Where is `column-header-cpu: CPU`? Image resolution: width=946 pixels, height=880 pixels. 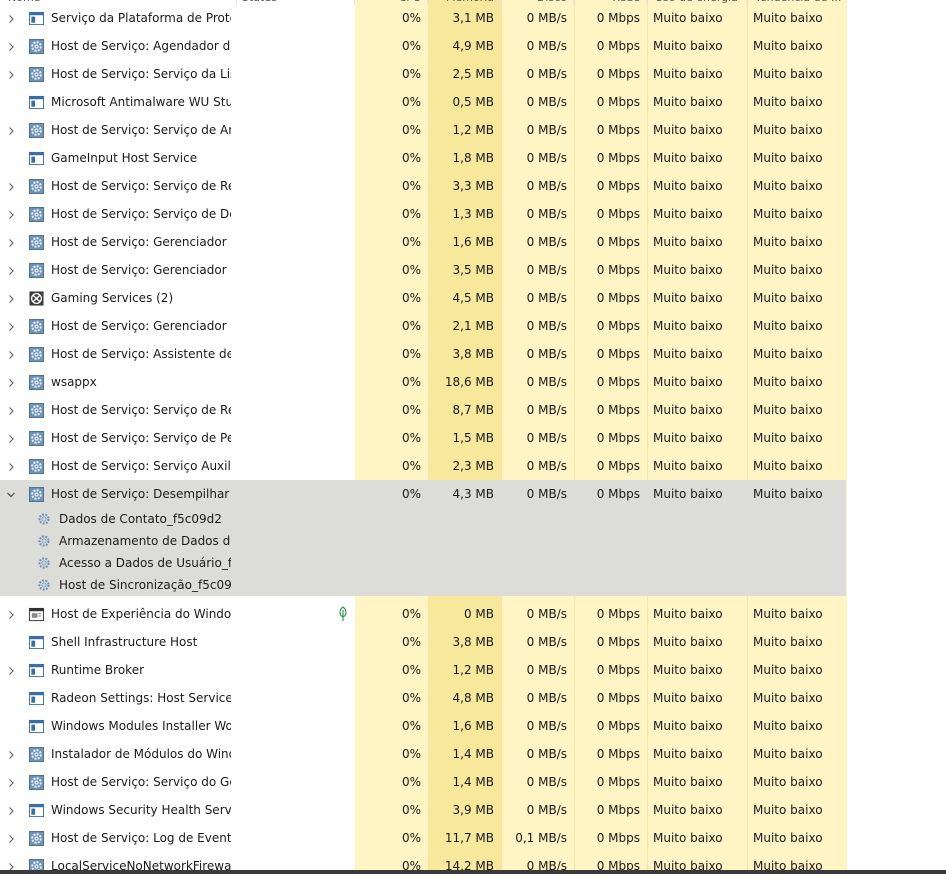 column-header-cpu: CPU is located at coordinates (388, 3).